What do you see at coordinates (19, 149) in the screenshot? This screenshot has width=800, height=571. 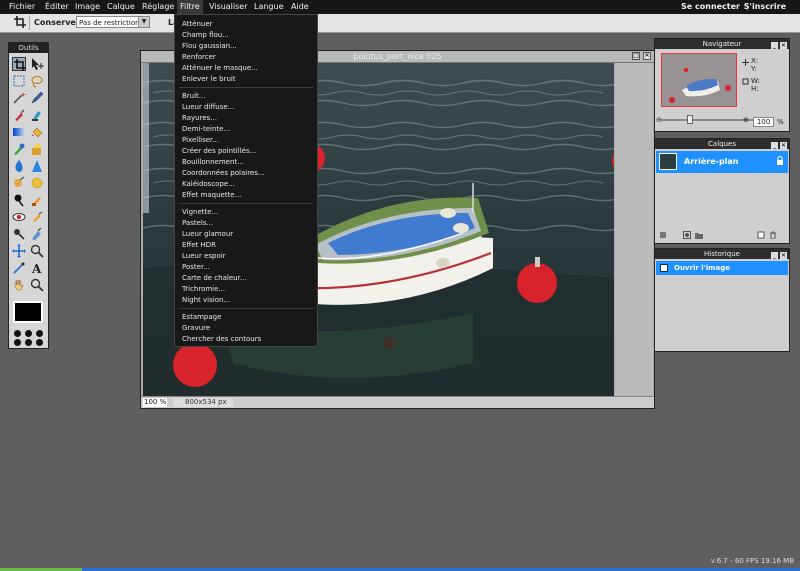 I see `color-replace-tool-icon` at bounding box center [19, 149].